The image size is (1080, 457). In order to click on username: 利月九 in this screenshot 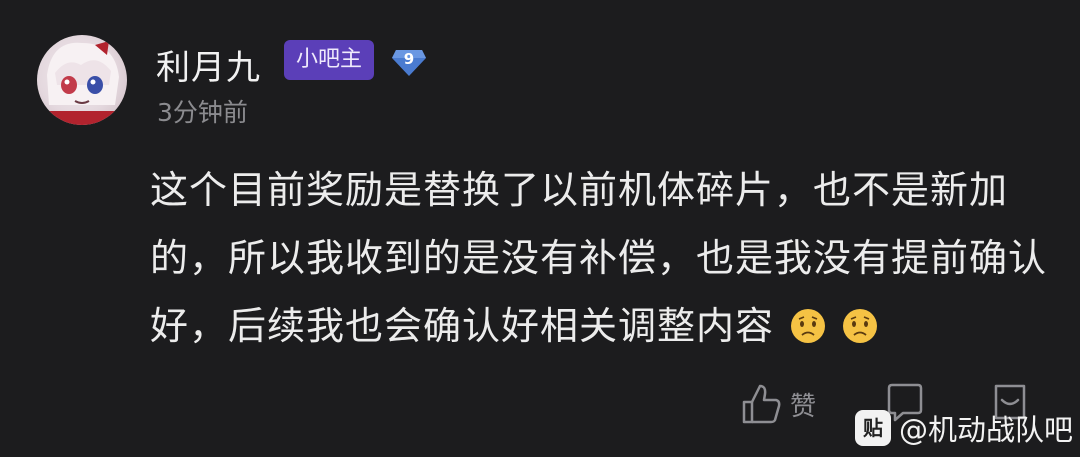, I will do `click(208, 64)`.